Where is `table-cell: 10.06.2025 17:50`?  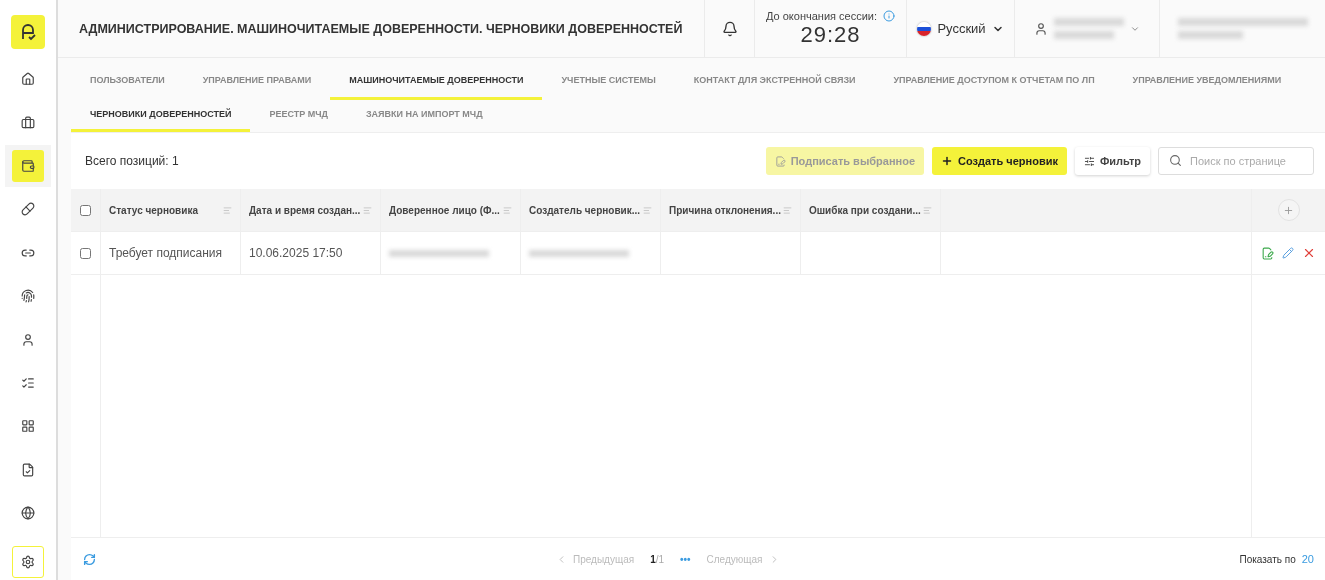
table-cell: 10.06.2025 17:50 is located at coordinates (296, 253).